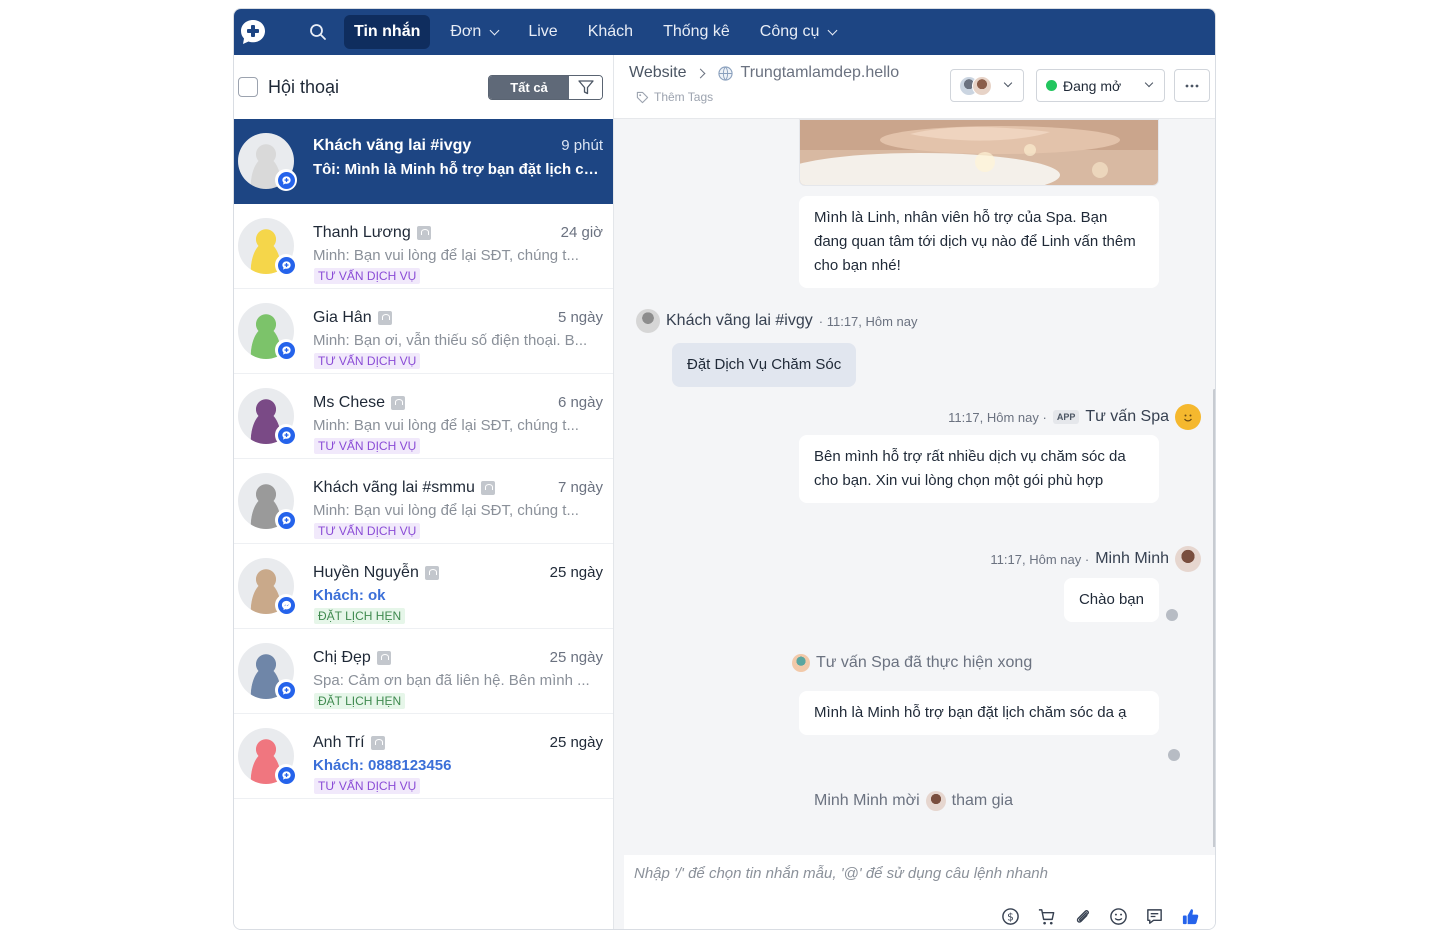 This screenshot has width=1449, height=938. I want to click on breadcrumb: Website Trungtamlamdep.hello, so click(764, 73).